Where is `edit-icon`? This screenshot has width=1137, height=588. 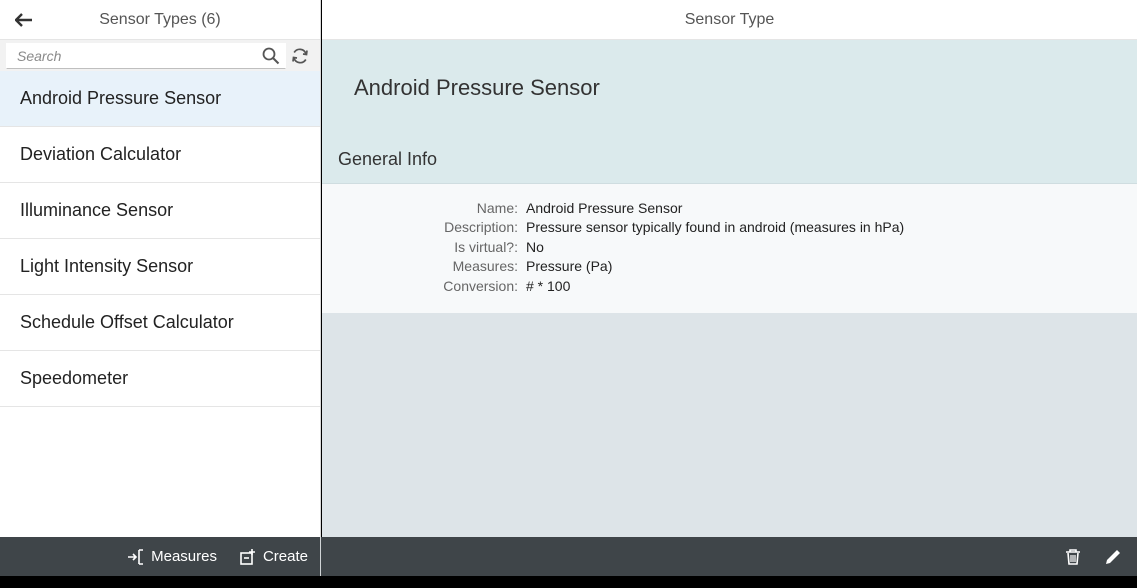 edit-icon is located at coordinates (1113, 556).